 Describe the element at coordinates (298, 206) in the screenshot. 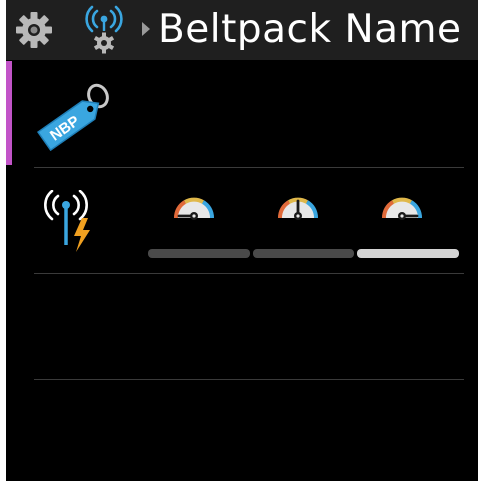

I see `gauge-medium-icon` at that location.